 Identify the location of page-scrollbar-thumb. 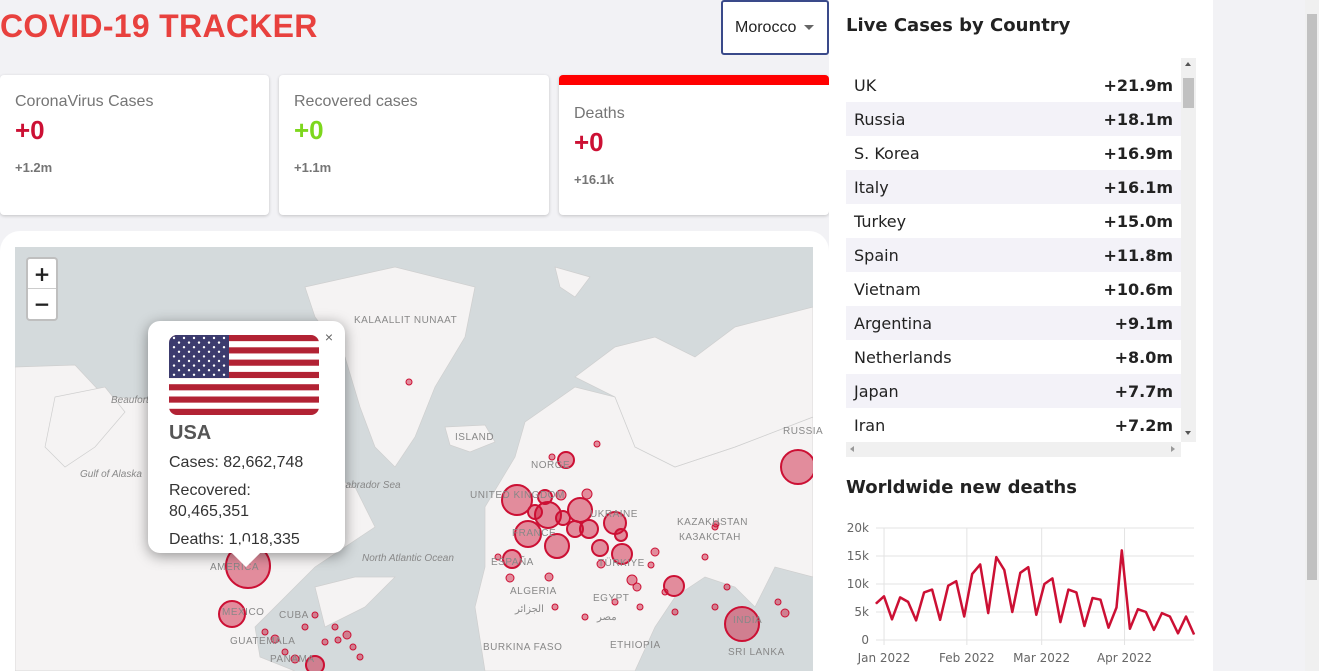
(1312, 297).